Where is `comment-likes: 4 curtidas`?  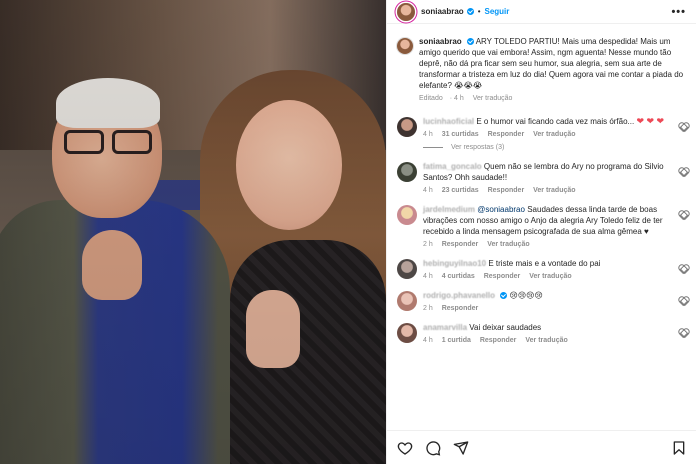
comment-likes: 4 curtidas is located at coordinates (458, 276).